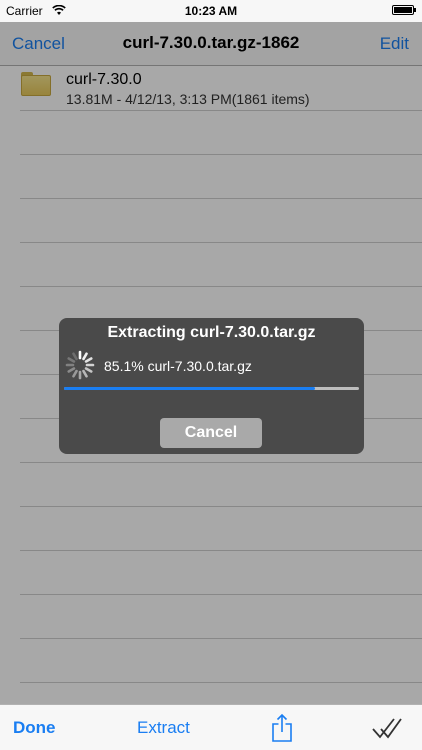  What do you see at coordinates (163, 728) in the screenshot?
I see `extract-button: Extract` at bounding box center [163, 728].